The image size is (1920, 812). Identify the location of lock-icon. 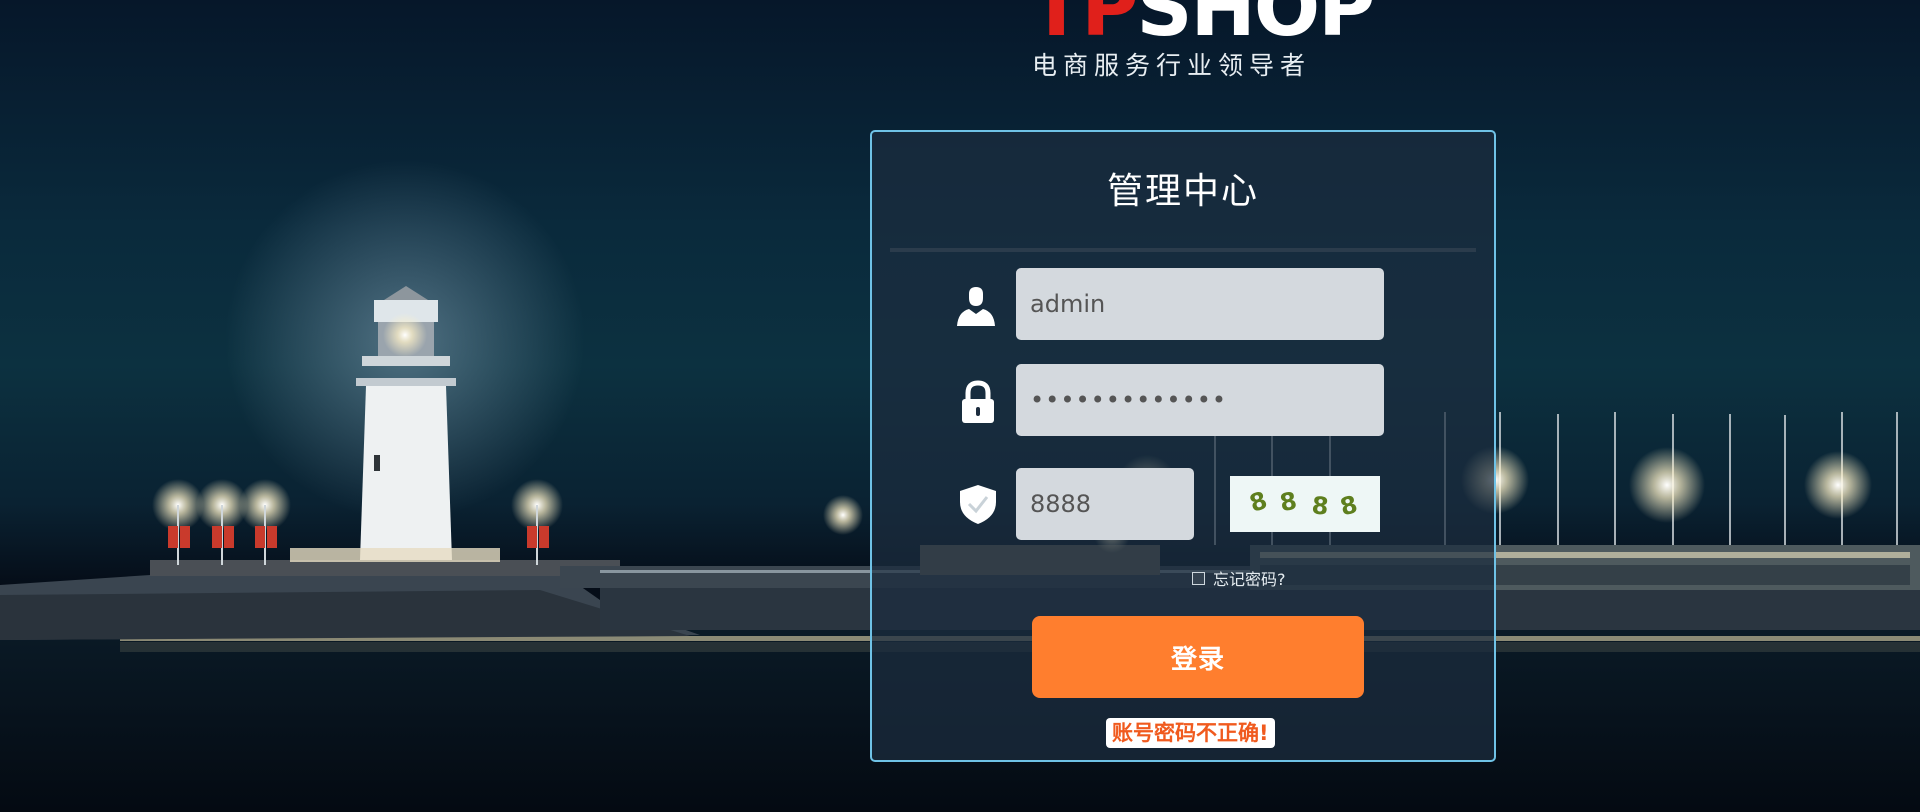
(978, 402).